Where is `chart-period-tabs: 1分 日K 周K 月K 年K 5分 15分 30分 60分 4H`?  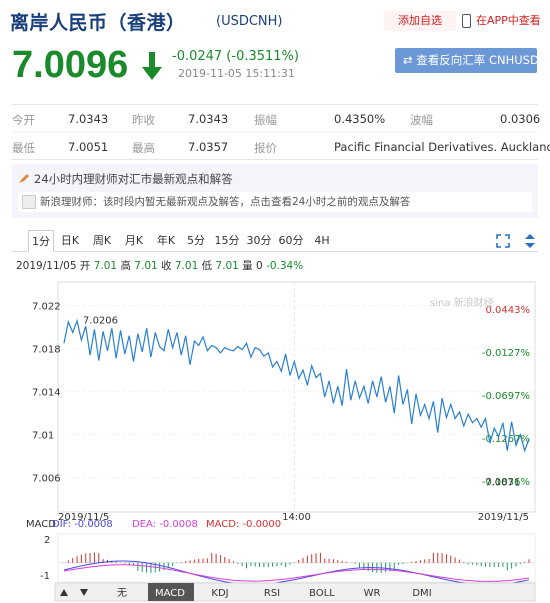 chart-period-tabs: 1分 日K 周K 月K 年K 5分 15分 30分 60分 4H is located at coordinates (275, 241).